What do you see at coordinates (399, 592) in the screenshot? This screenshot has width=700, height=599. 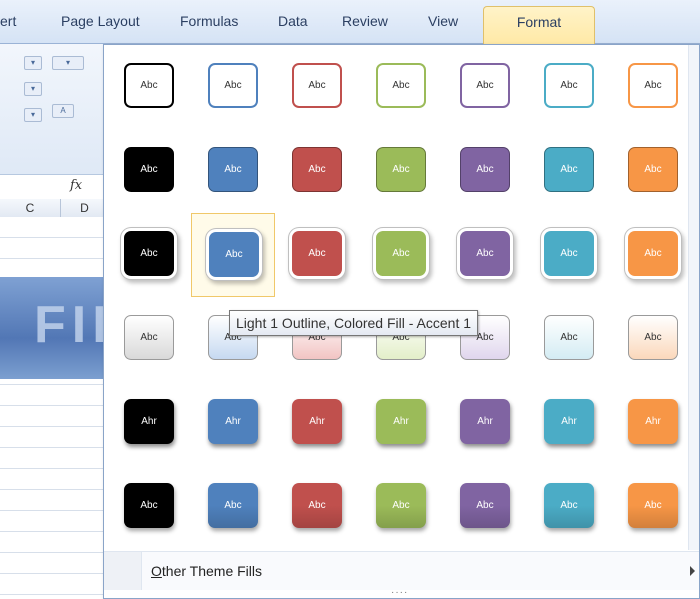 I see `resize-grip-icon: ····` at bounding box center [399, 592].